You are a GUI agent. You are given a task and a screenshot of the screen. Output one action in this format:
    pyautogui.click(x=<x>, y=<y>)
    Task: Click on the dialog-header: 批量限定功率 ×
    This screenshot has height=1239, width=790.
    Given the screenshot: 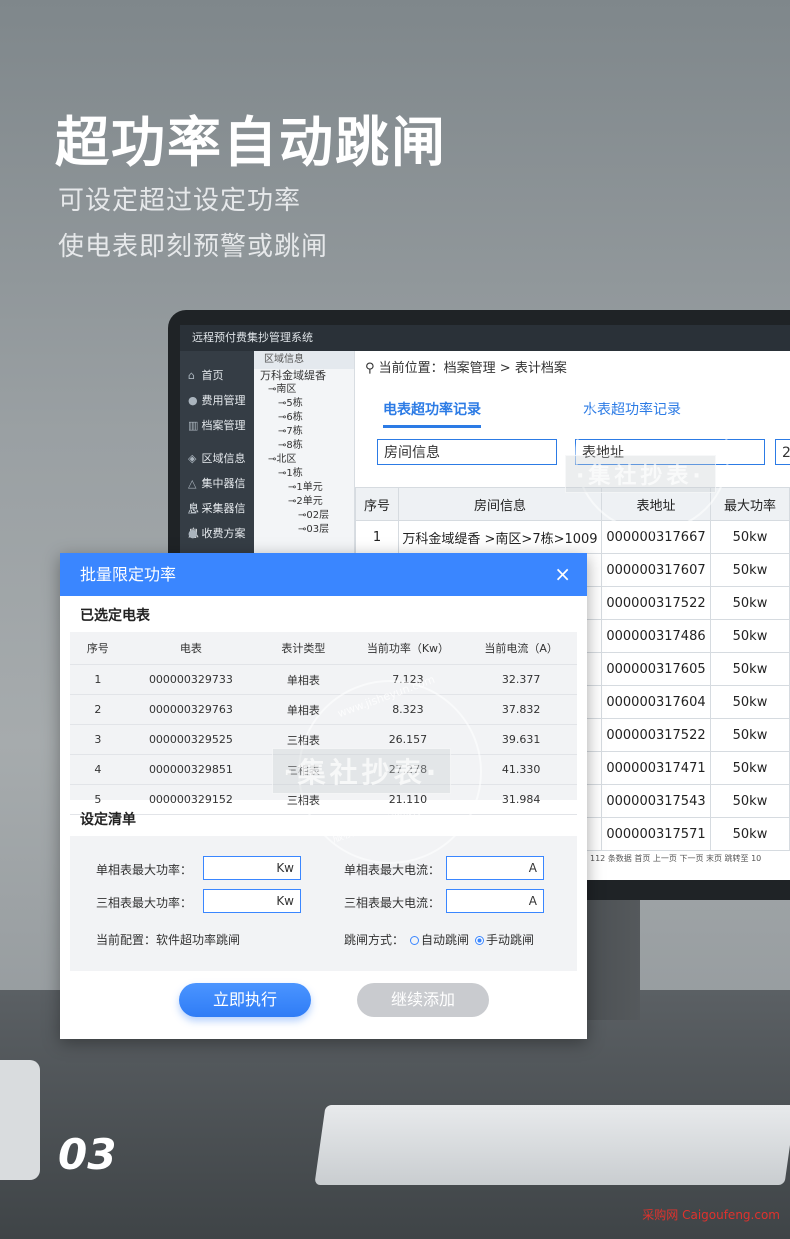 What is the action you would take?
    pyautogui.click(x=323, y=574)
    